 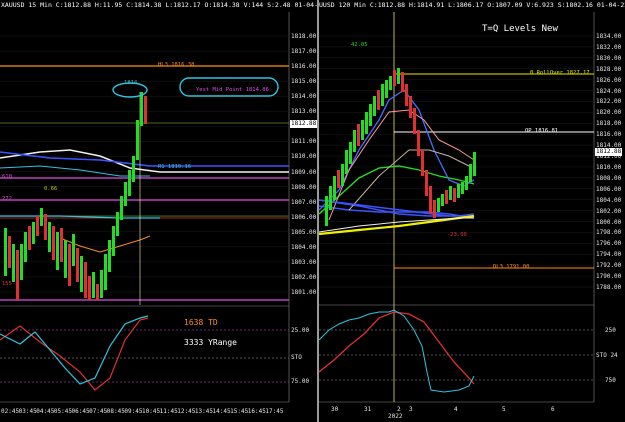 What do you see at coordinates (409, 180) in the screenshot?
I see `right-tan-ma` at bounding box center [409, 180].